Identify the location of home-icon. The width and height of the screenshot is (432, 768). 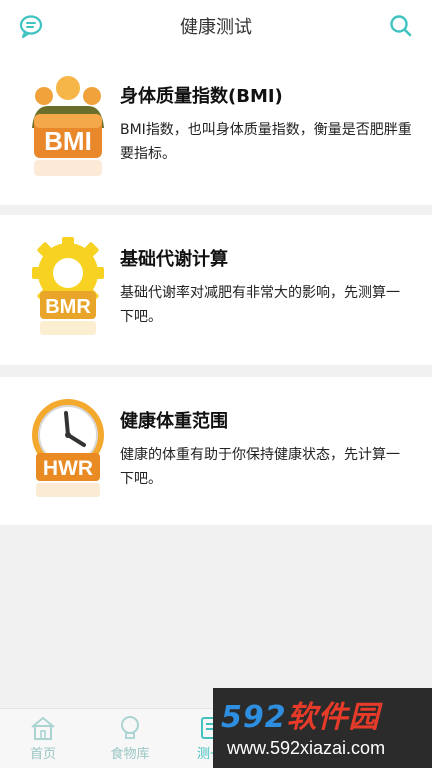
(43, 728).